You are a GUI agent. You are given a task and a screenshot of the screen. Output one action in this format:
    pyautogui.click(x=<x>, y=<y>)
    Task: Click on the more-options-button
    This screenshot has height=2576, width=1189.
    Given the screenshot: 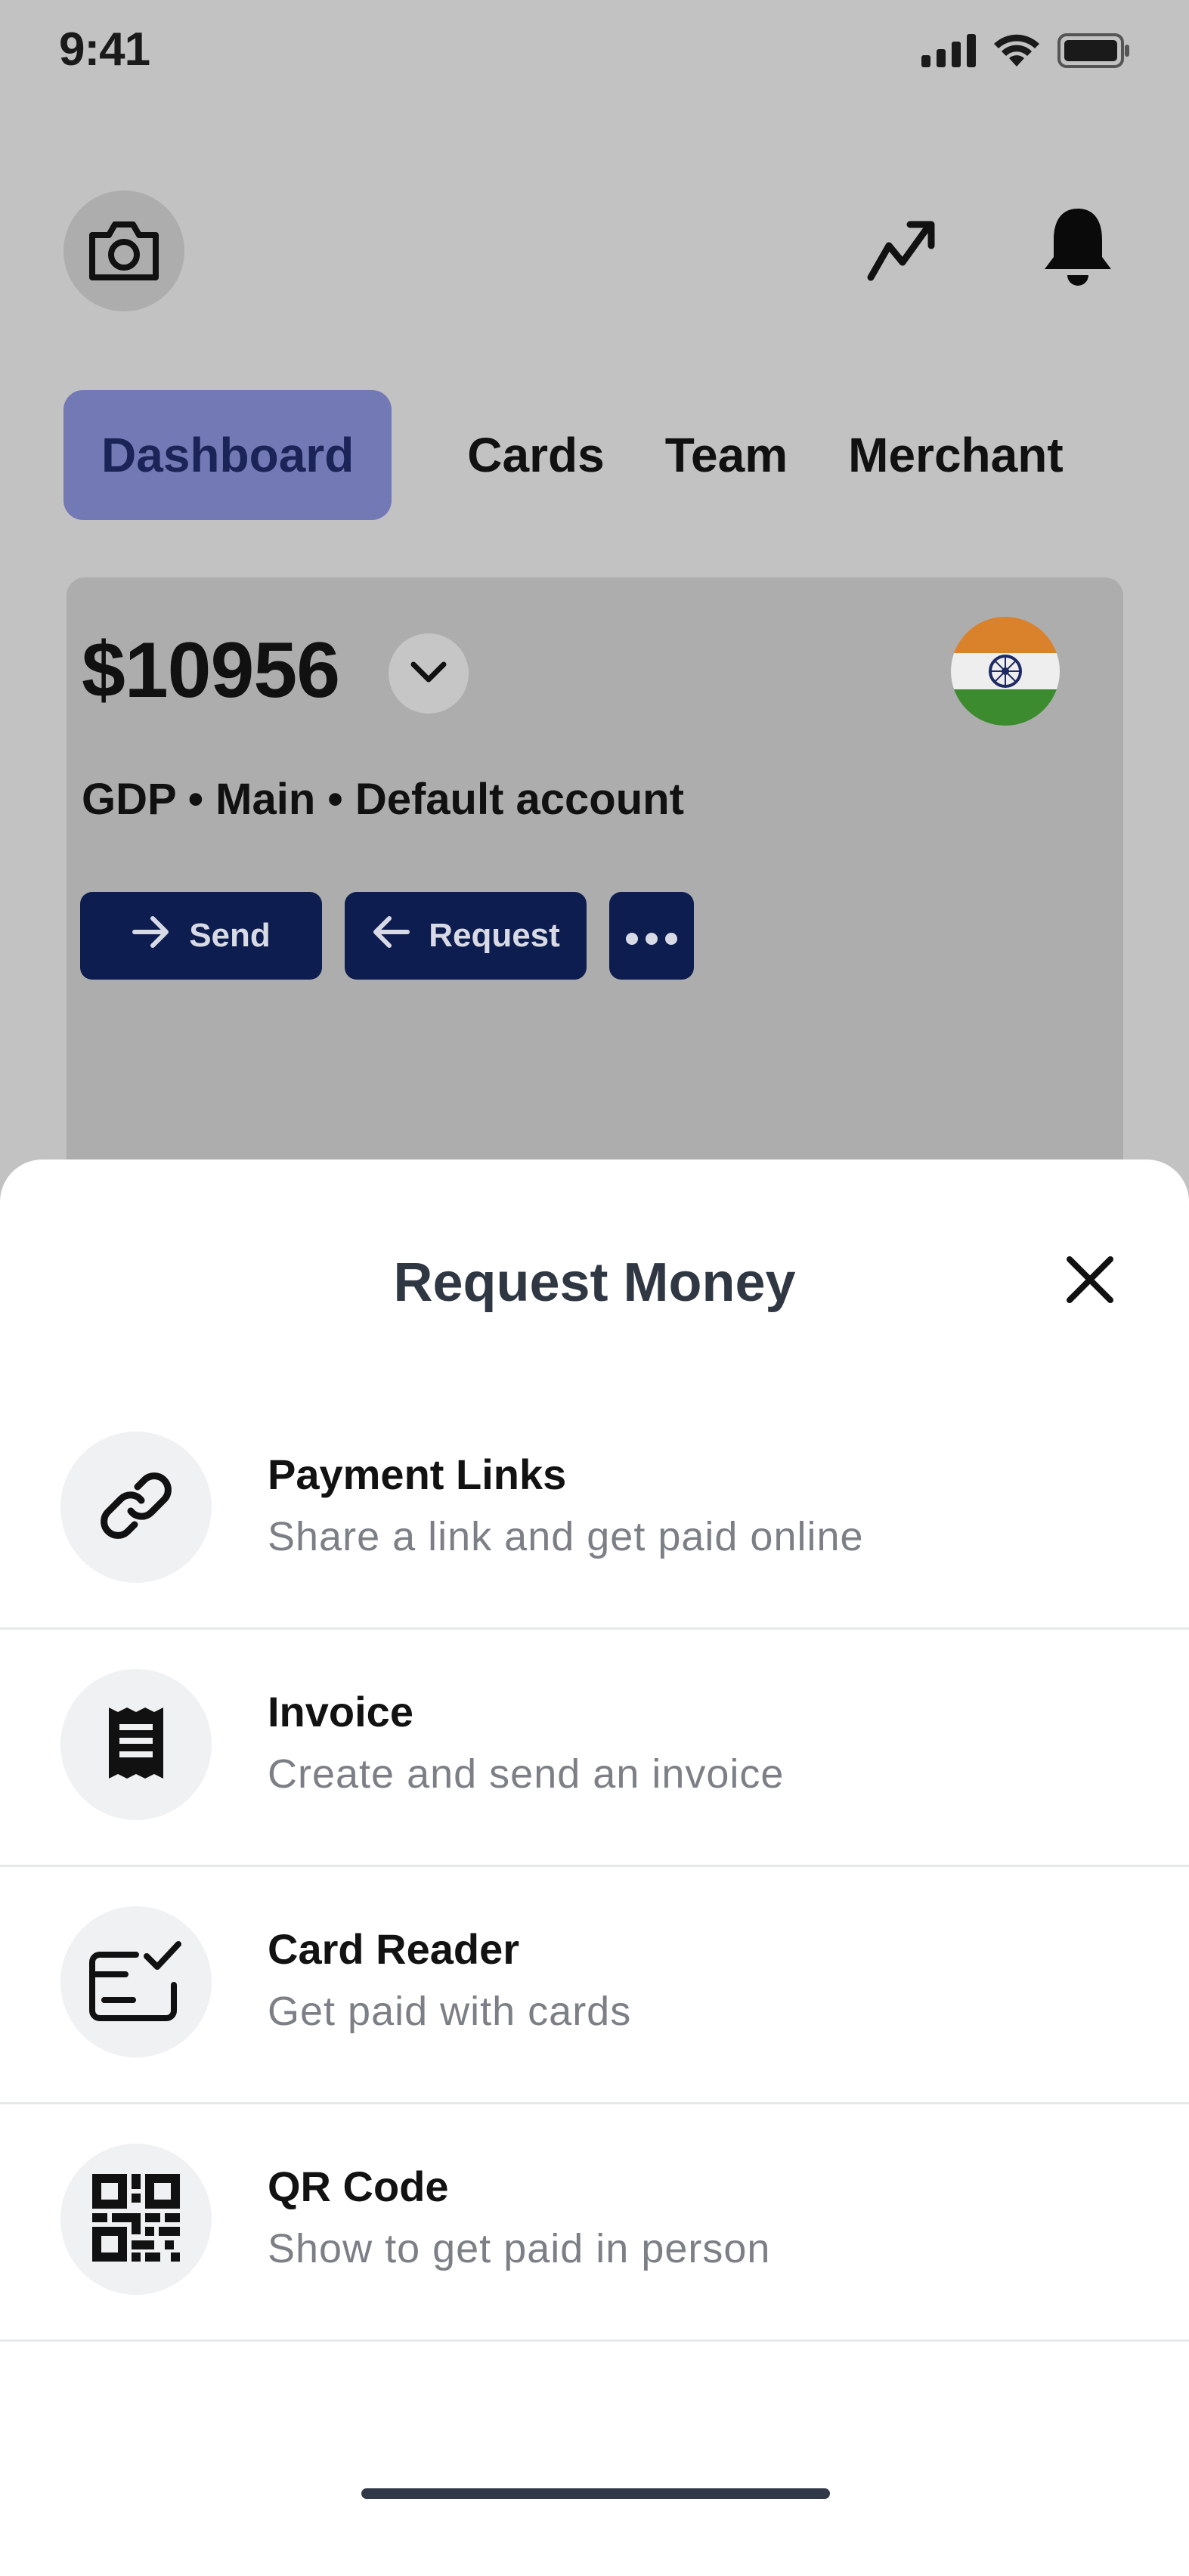 What is the action you would take?
    pyautogui.click(x=651, y=936)
    